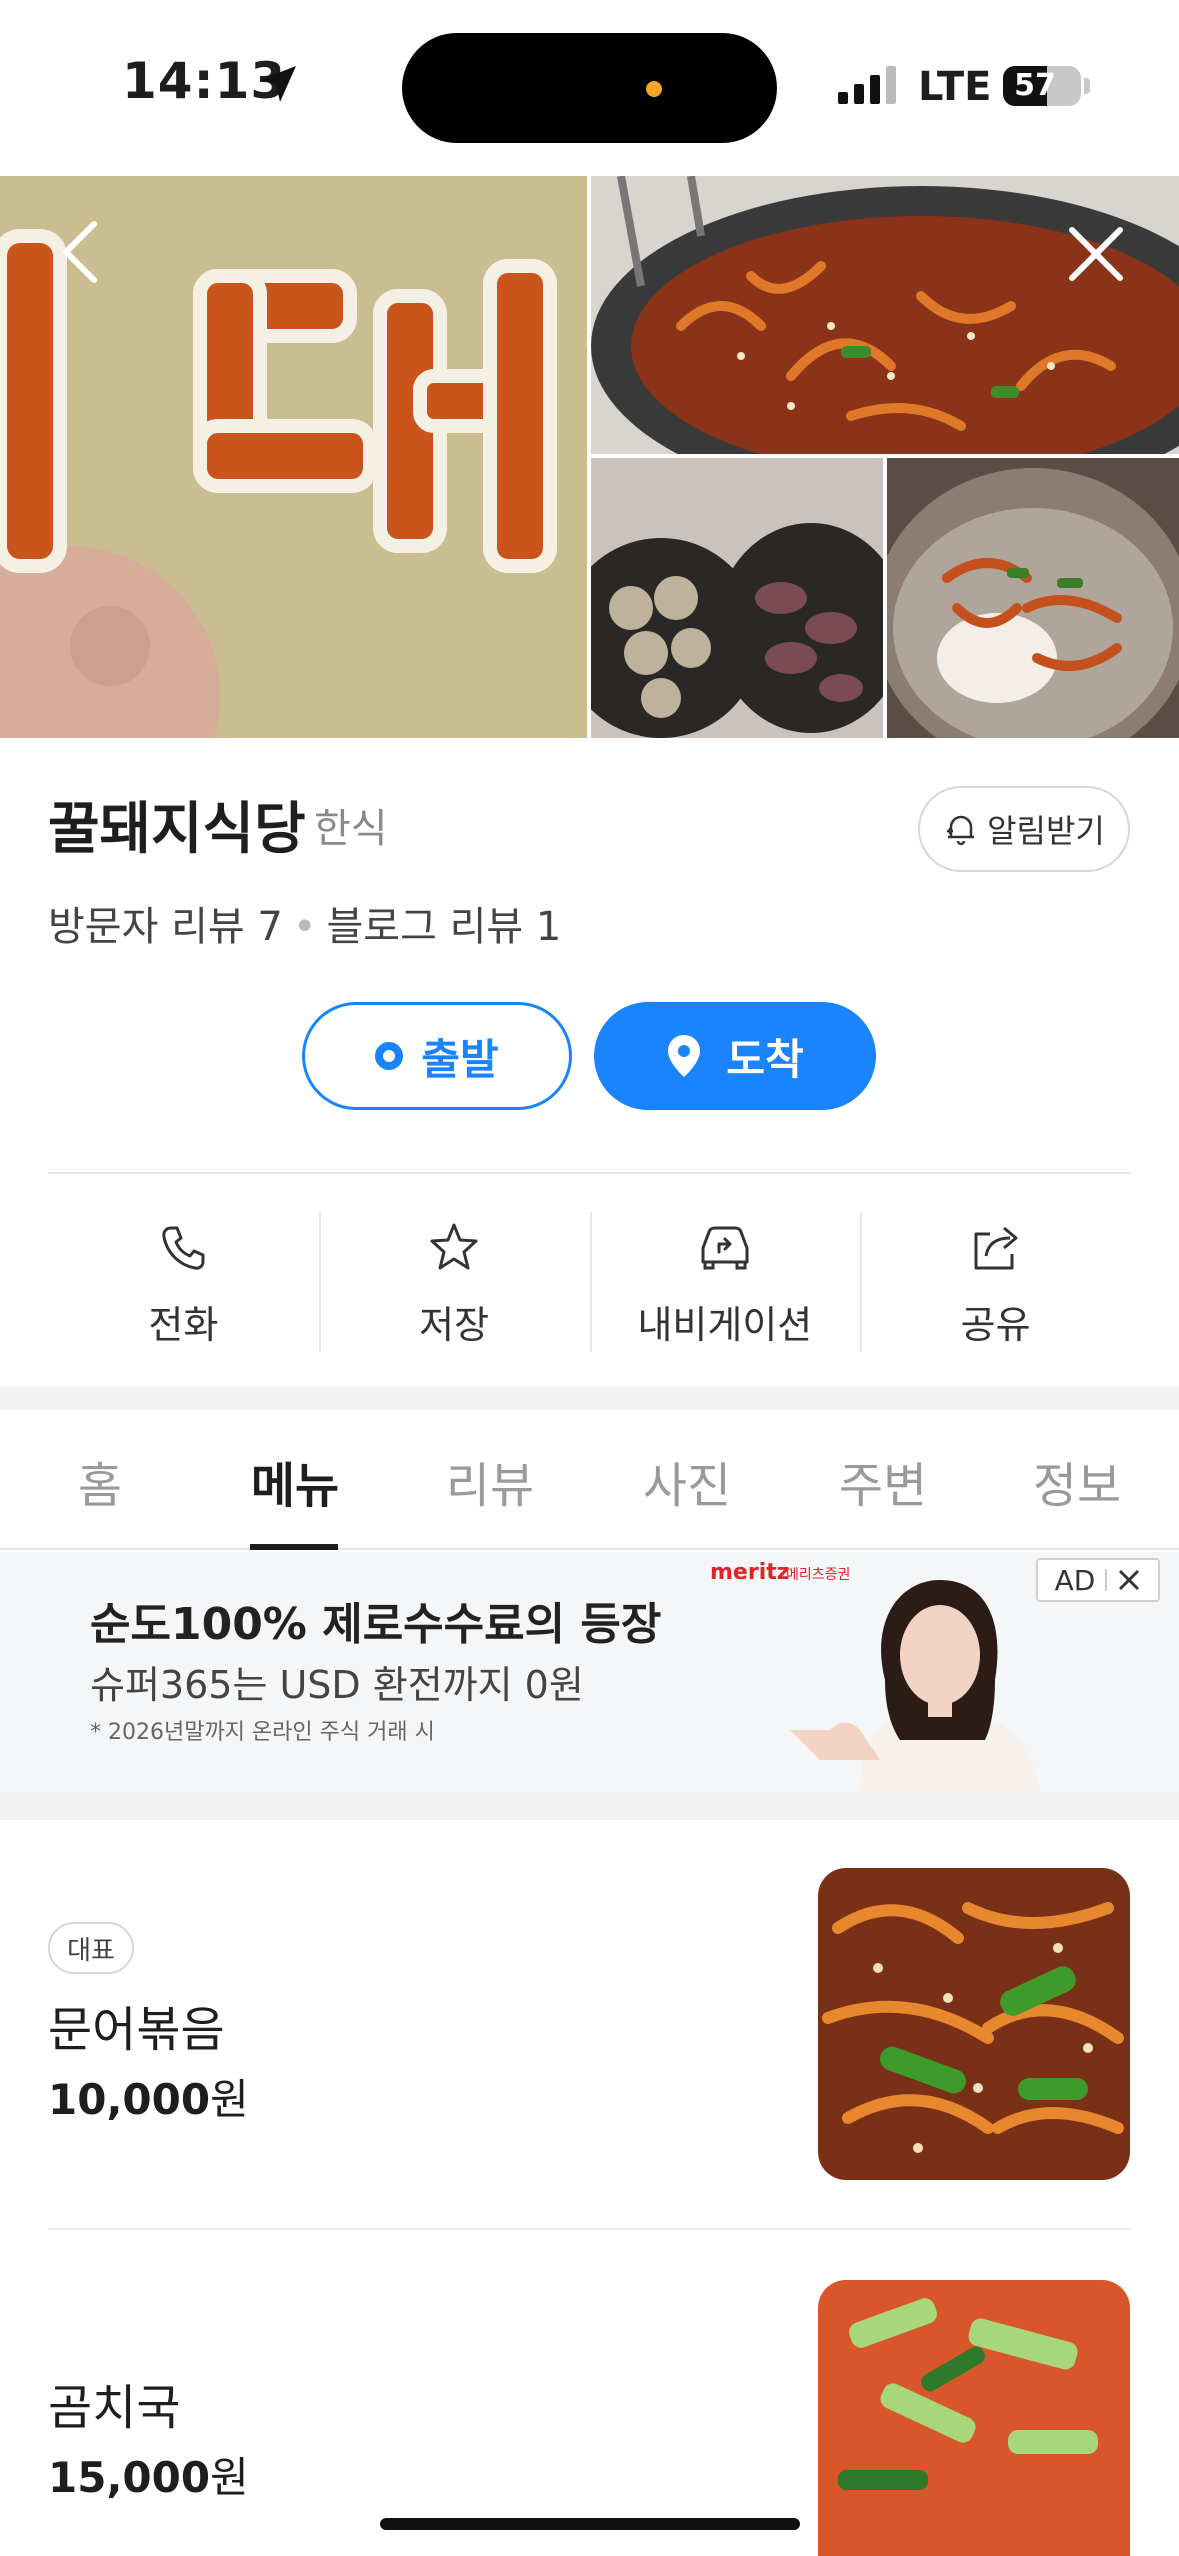 The height and width of the screenshot is (2556, 1179). What do you see at coordinates (129, 2477) in the screenshot?
I see `price-value: 15,000` at bounding box center [129, 2477].